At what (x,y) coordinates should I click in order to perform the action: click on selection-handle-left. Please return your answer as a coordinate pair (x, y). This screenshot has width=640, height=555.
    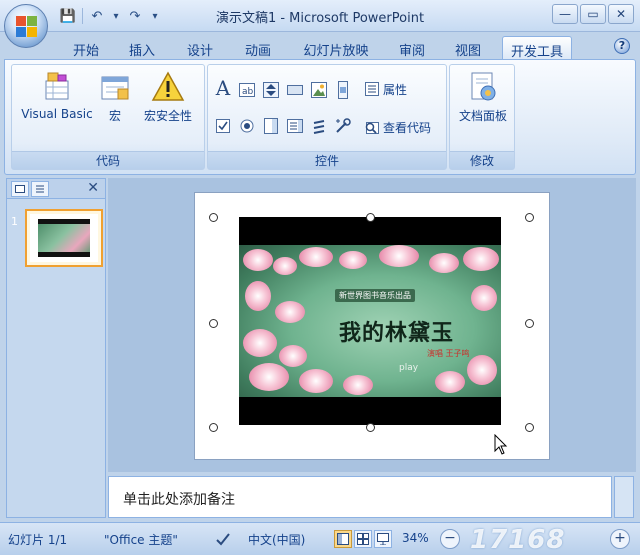
    Looking at the image, I should click on (213, 323).